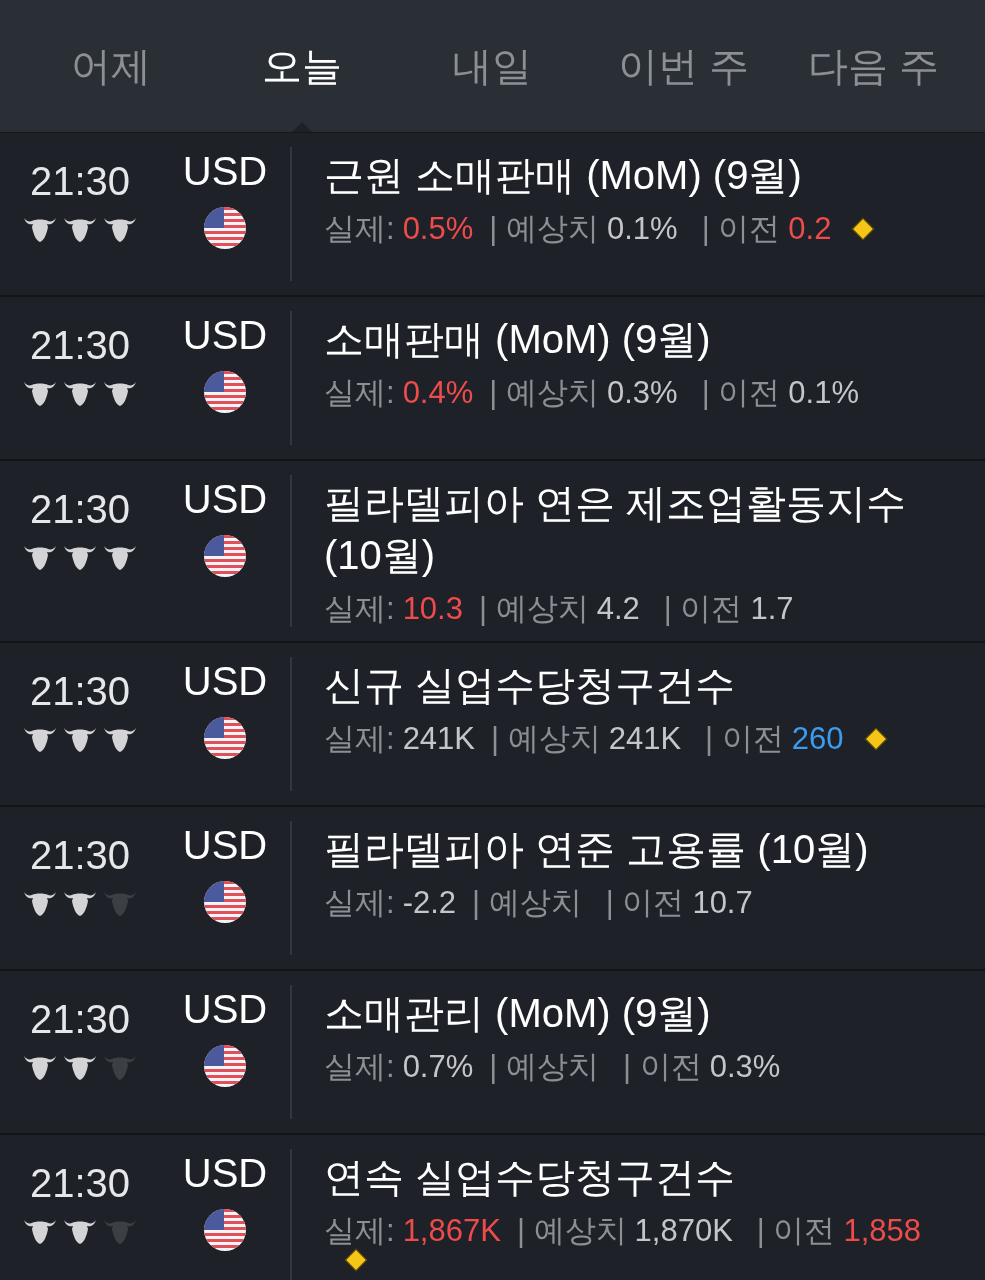 The width and height of the screenshot is (985, 1280). Describe the element at coordinates (683, 1231) in the screenshot. I see `value-text: 1,870K` at that location.